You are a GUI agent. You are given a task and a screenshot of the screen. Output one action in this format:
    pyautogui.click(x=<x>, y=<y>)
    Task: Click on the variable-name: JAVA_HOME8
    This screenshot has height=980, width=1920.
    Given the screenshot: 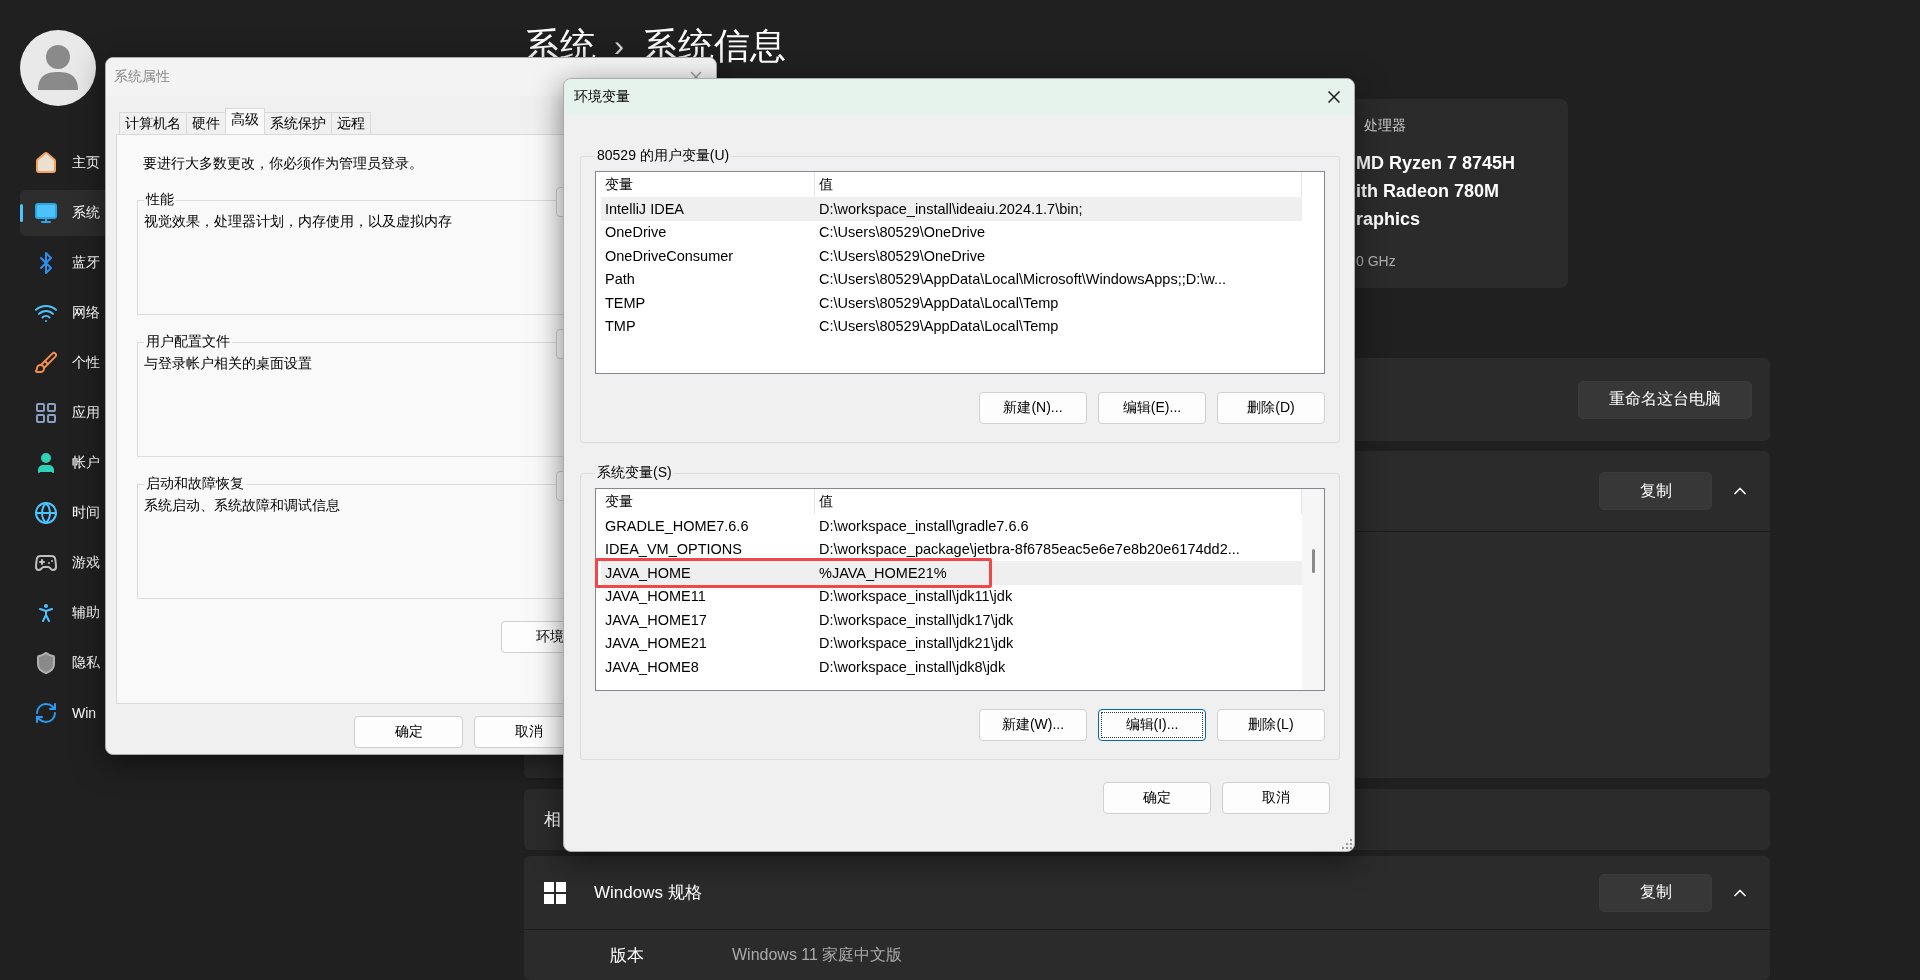 What is the action you would take?
    pyautogui.click(x=652, y=666)
    